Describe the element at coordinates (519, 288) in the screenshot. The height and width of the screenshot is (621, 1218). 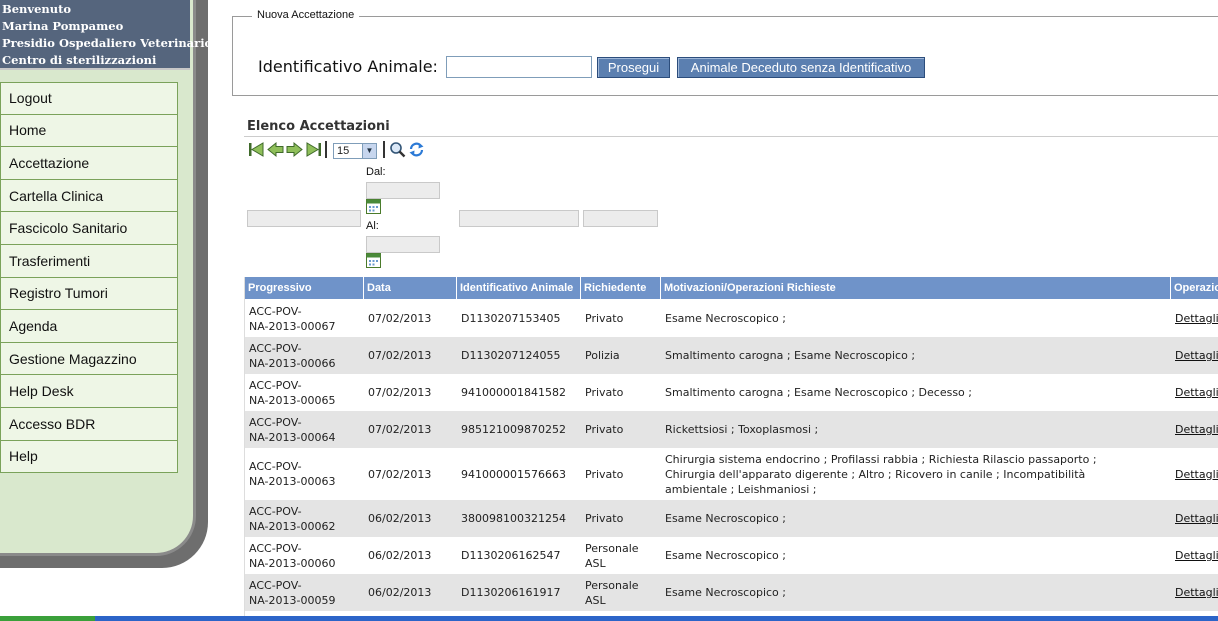
I see `column-header-animal-id: Identificativo Animale` at that location.